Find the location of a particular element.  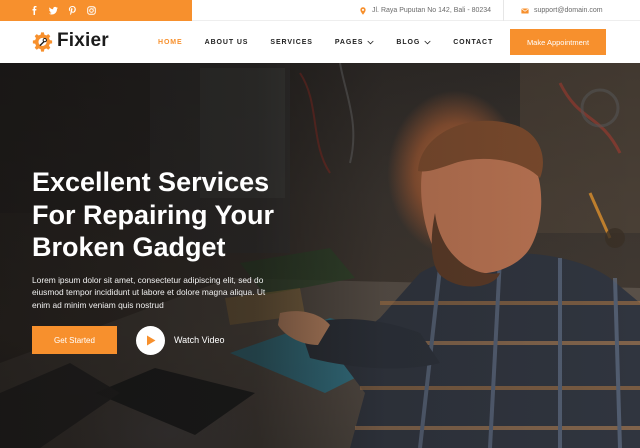

hero-title-line: Broken Gadget is located at coordinates (129, 247).